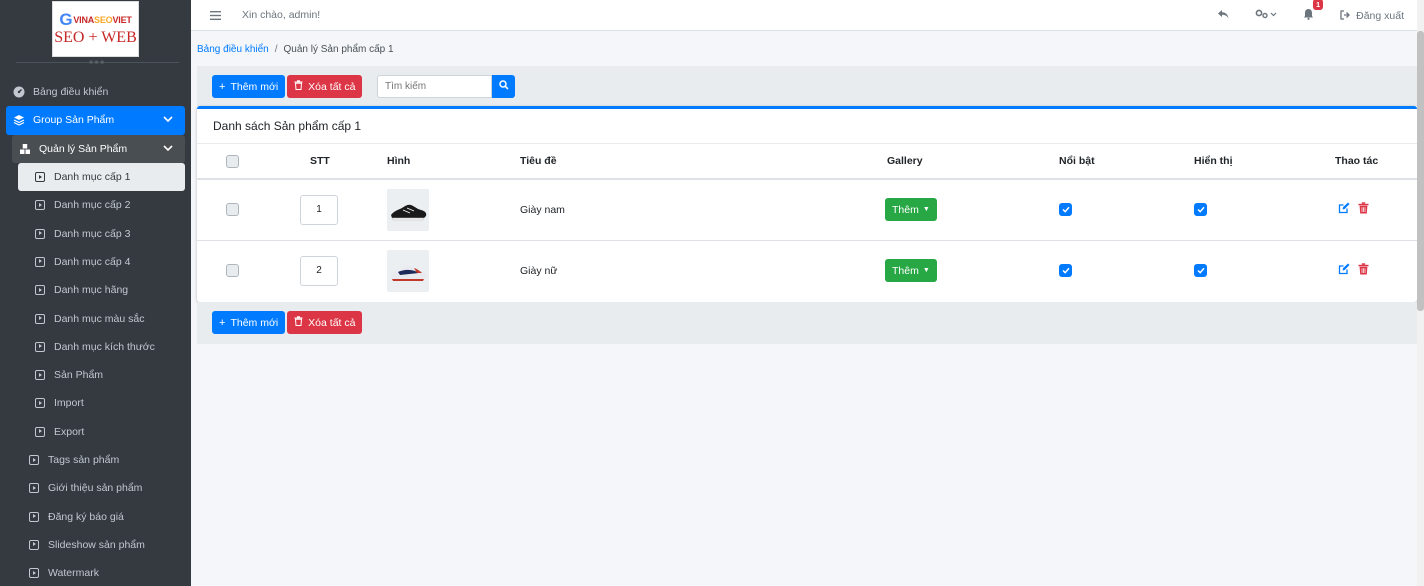 Image resolution: width=1424 pixels, height=586 pixels. I want to click on card-title: Danh sách Sản phẩm cấp 1, so click(807, 126).